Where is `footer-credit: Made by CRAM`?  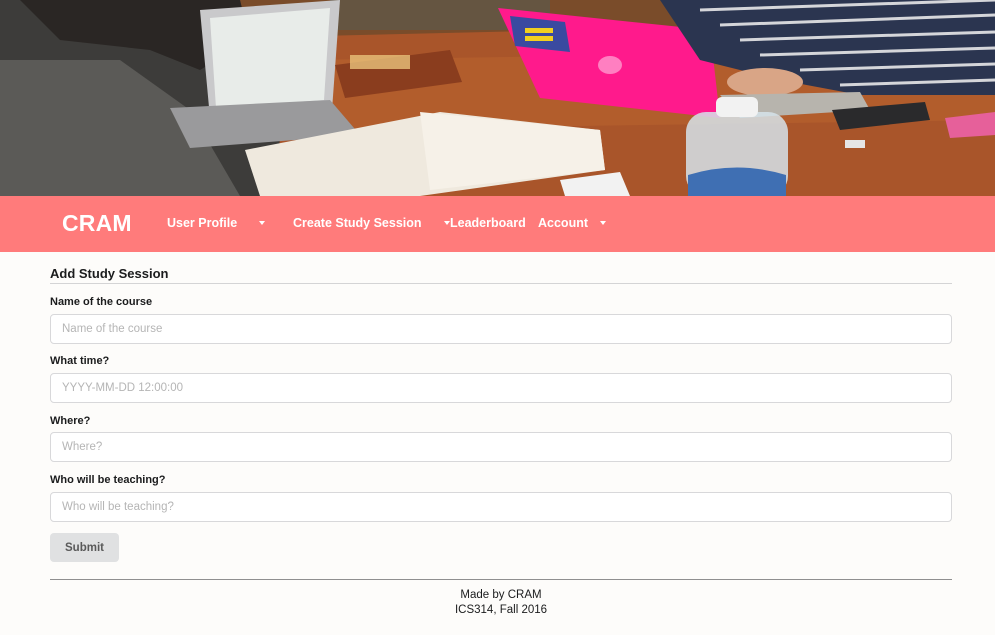
footer-credit: Made by CRAM is located at coordinates (501, 595).